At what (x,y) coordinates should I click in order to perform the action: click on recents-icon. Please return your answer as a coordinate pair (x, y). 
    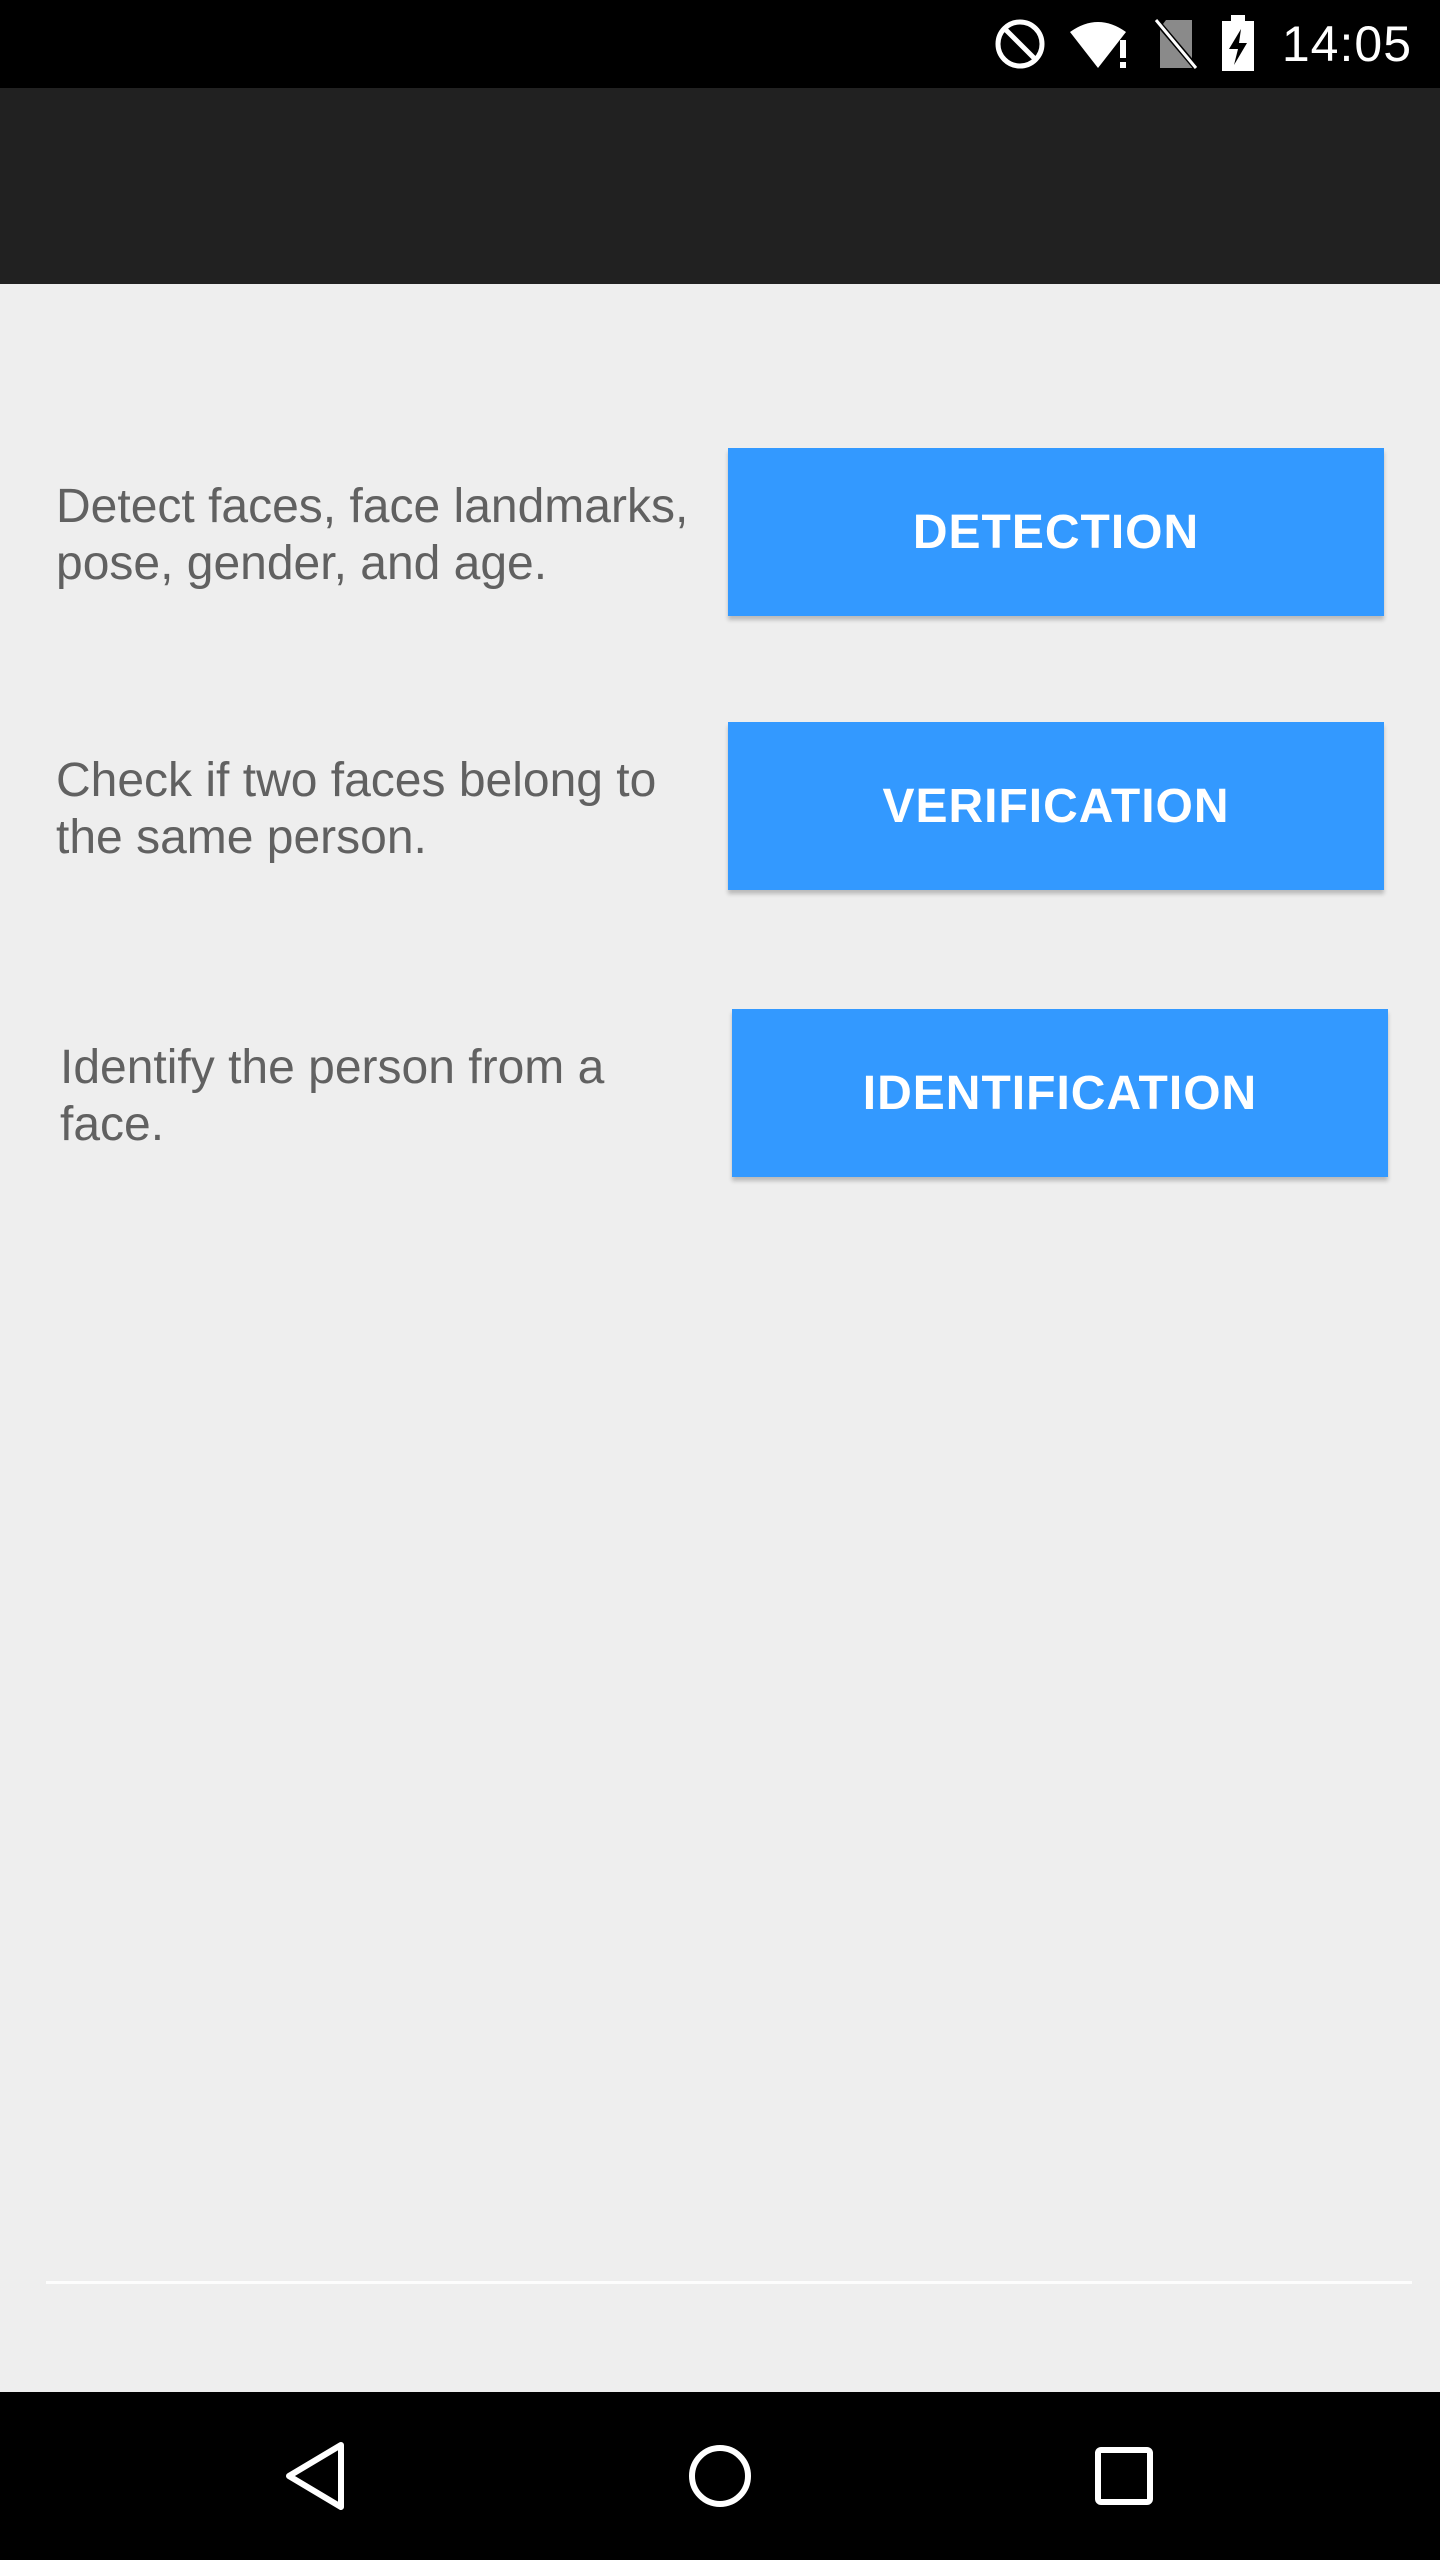
    Looking at the image, I should click on (1124, 2476).